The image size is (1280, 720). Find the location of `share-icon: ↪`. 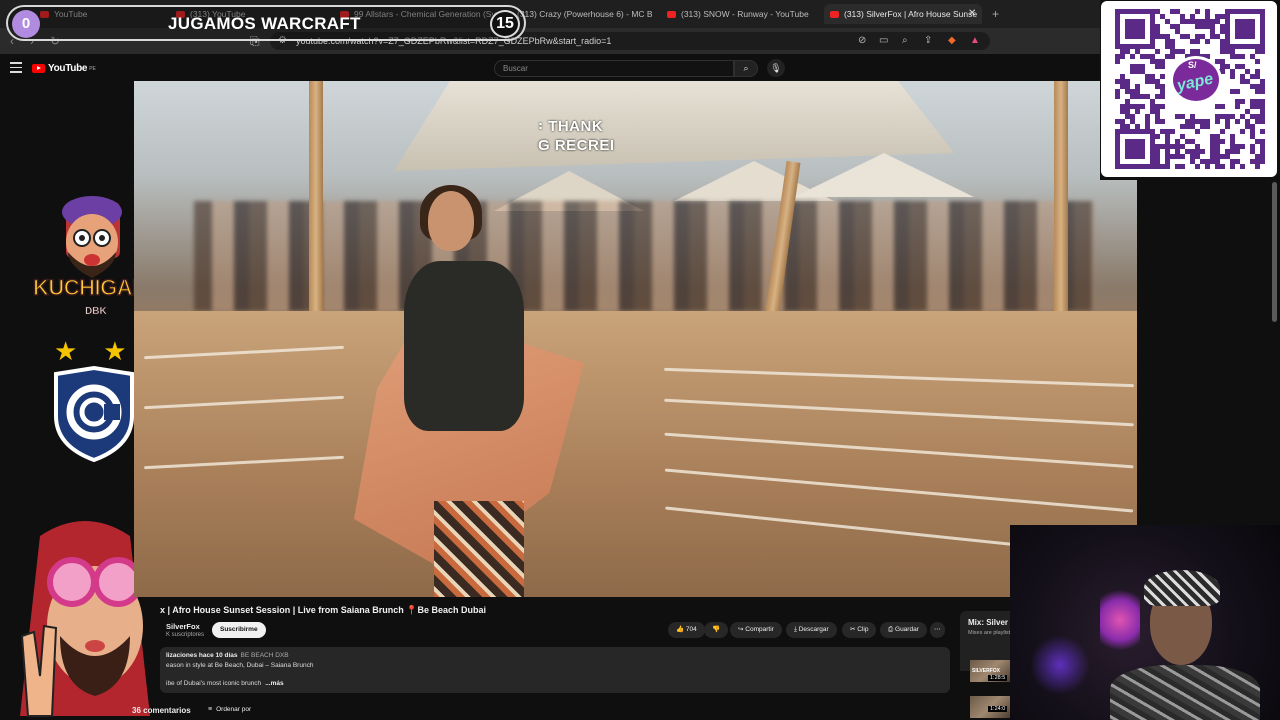

share-icon: ↪ is located at coordinates (741, 629).